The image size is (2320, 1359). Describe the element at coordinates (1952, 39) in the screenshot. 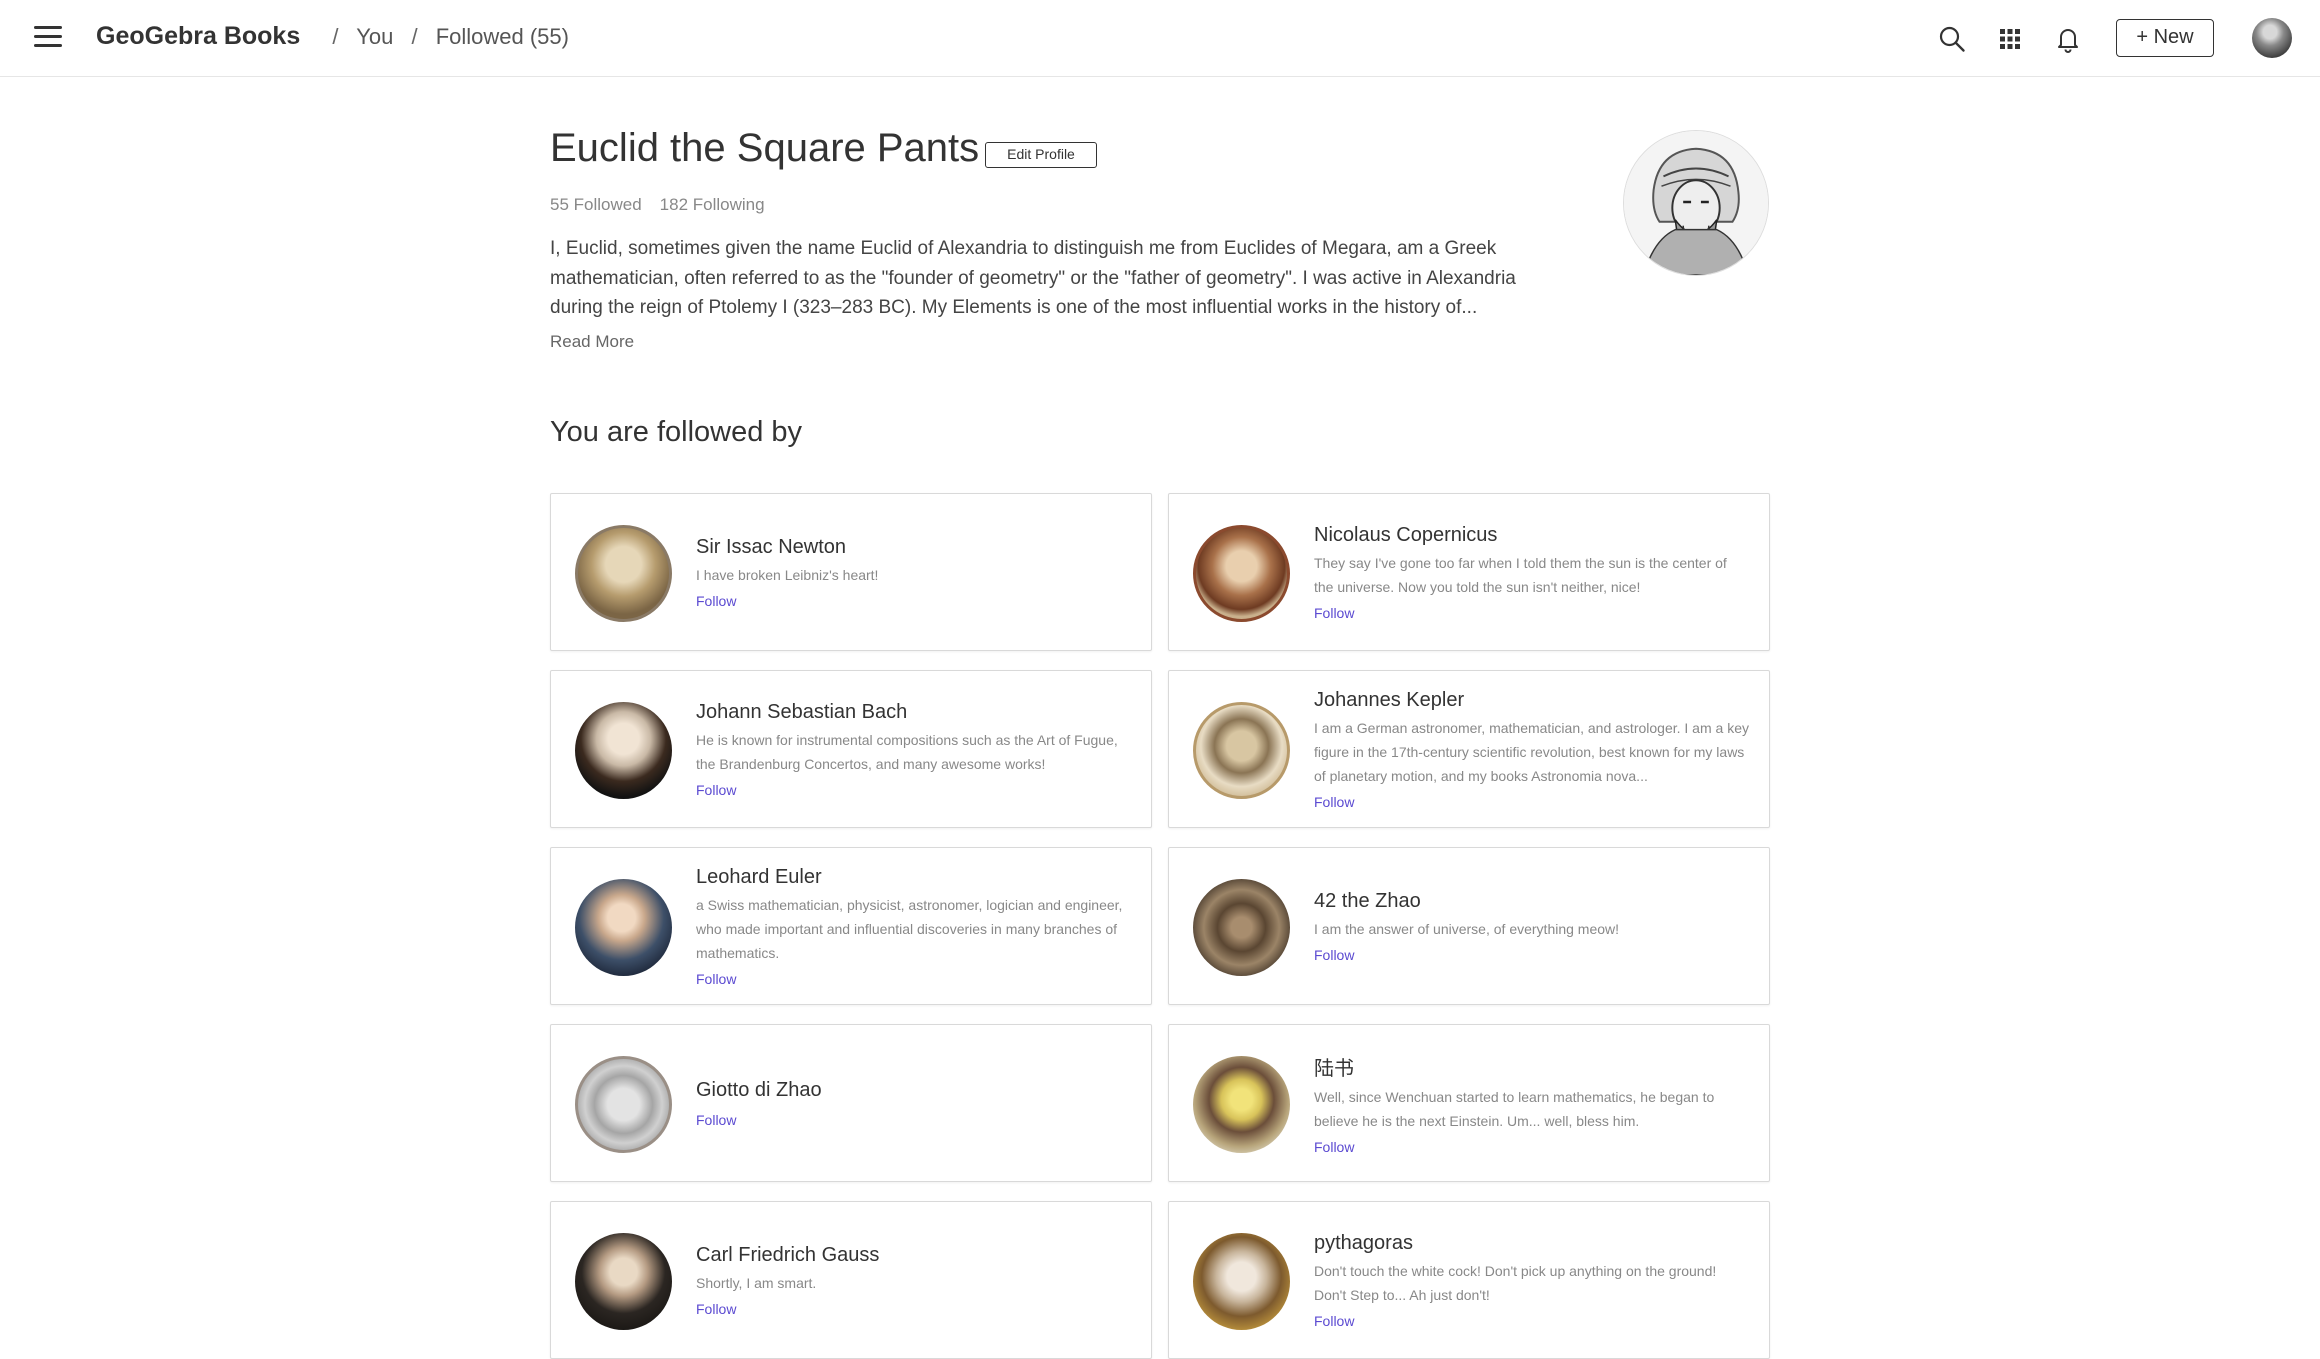

I see `search-icon` at that location.